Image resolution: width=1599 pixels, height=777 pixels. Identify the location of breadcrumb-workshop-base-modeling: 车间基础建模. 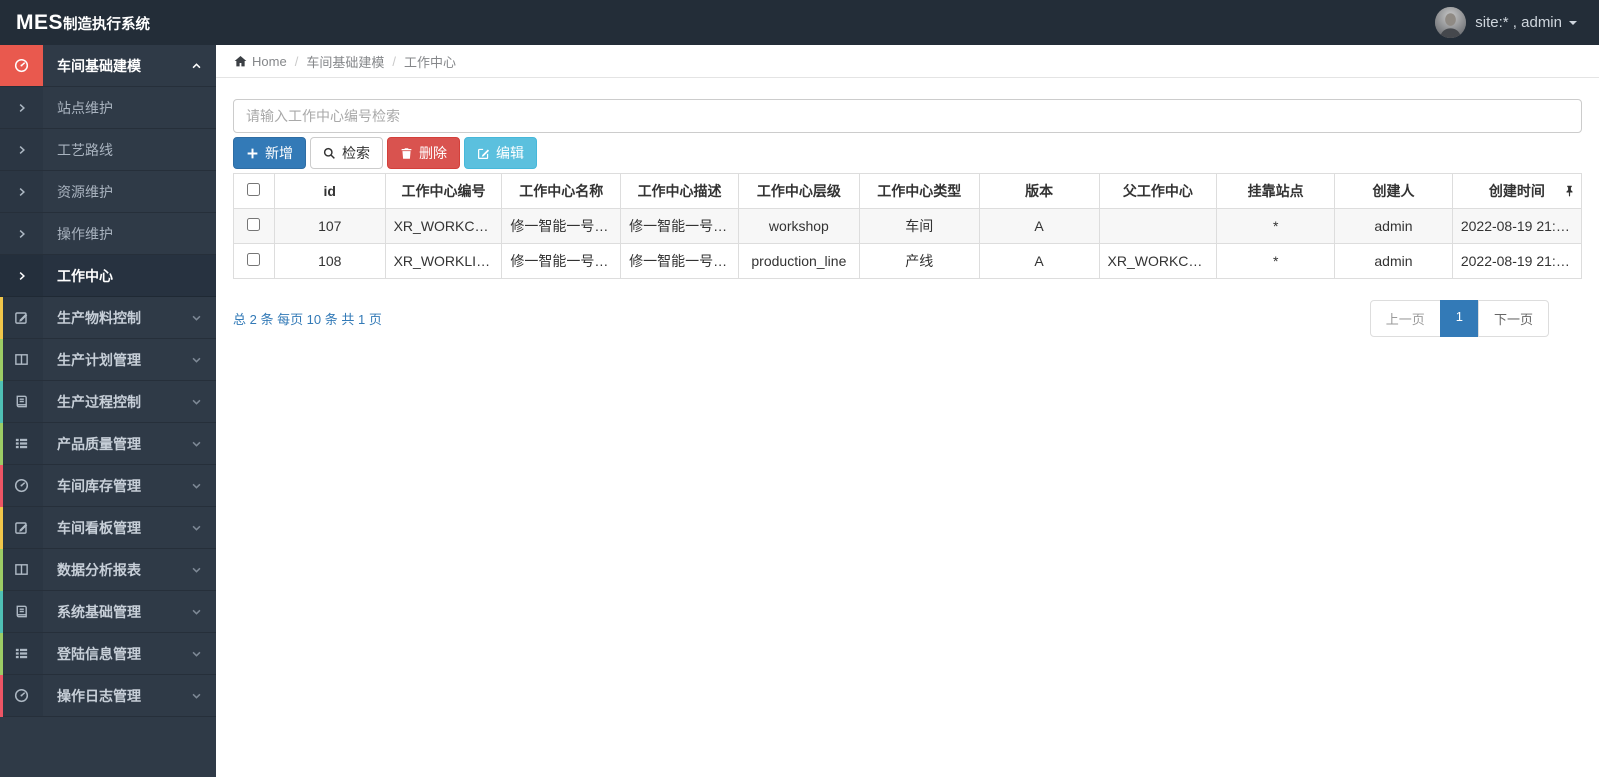
(345, 61).